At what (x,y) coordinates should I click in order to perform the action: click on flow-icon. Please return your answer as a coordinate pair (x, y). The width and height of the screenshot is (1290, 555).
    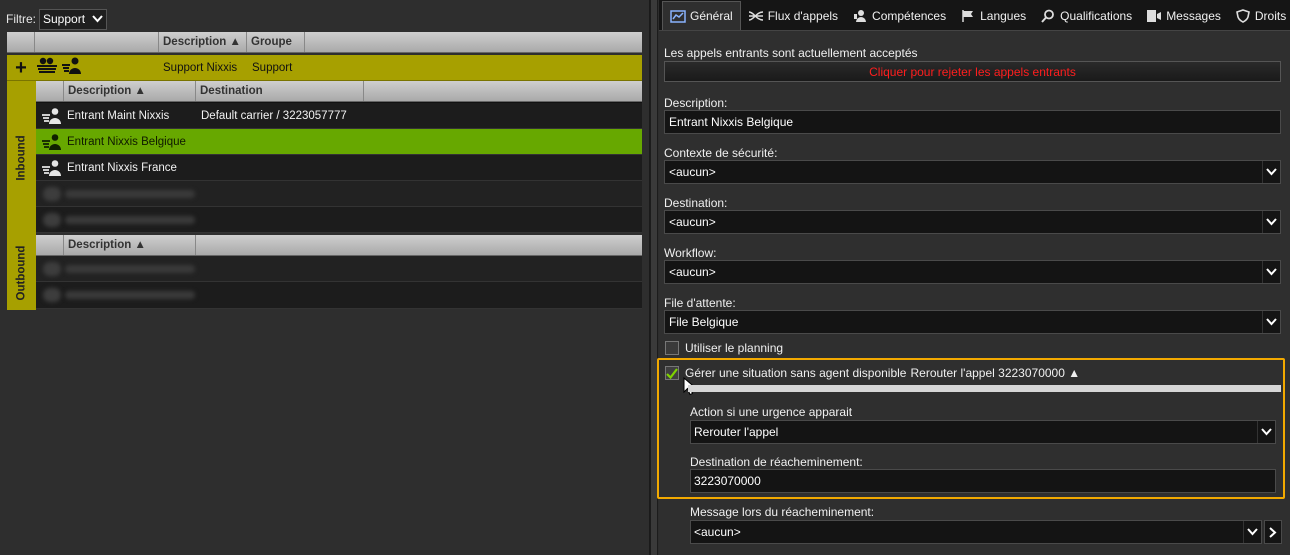
    Looking at the image, I should click on (756, 16).